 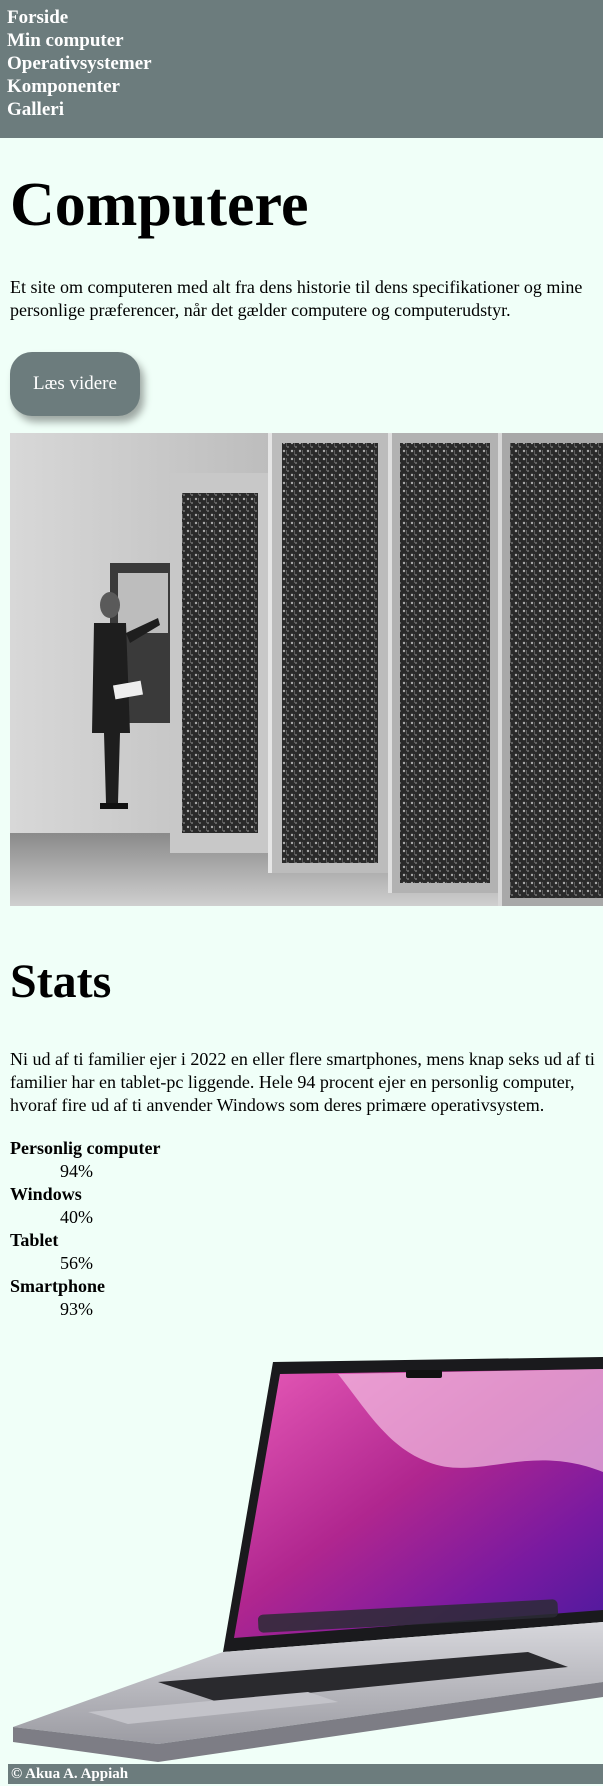 I want to click on nav-link-min-computer: Min computer, so click(x=301, y=40).